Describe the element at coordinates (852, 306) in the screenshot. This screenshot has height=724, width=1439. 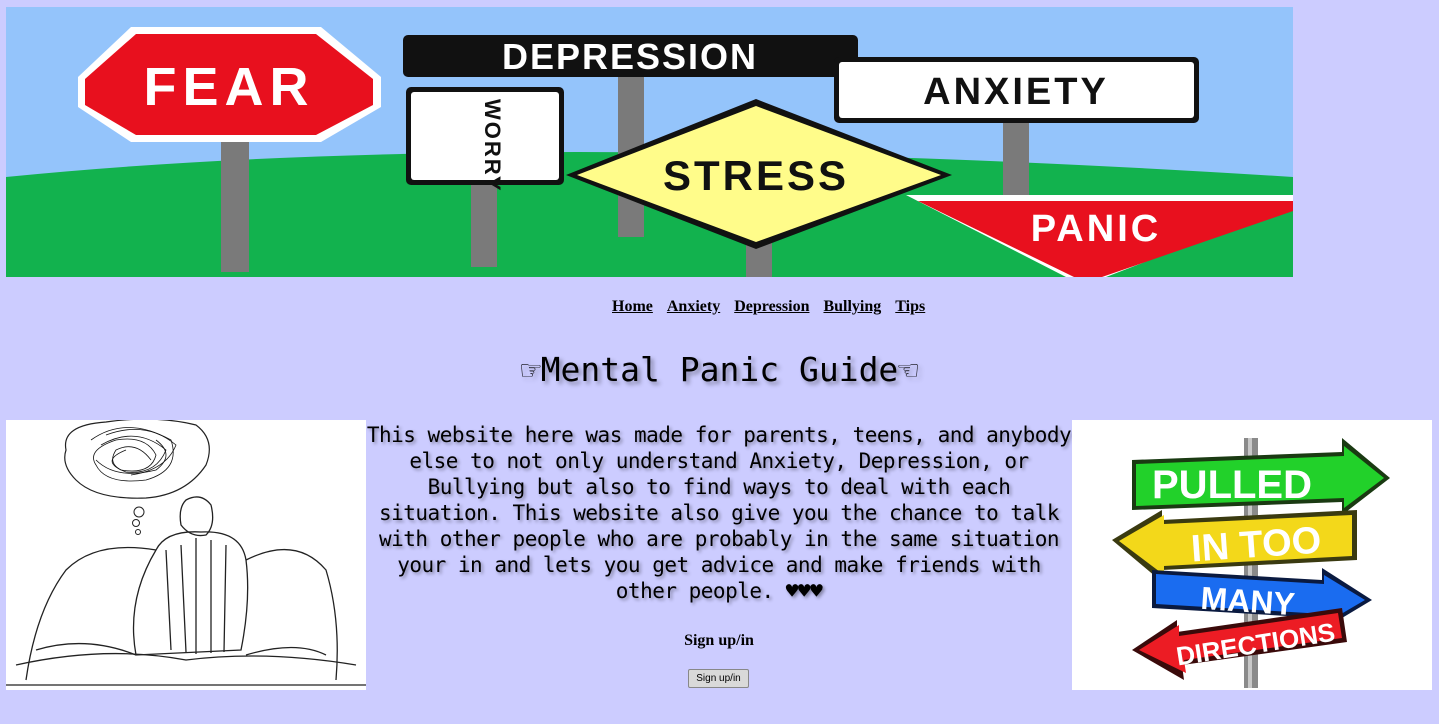
I see `nav-link-bullying: Bullying` at that location.